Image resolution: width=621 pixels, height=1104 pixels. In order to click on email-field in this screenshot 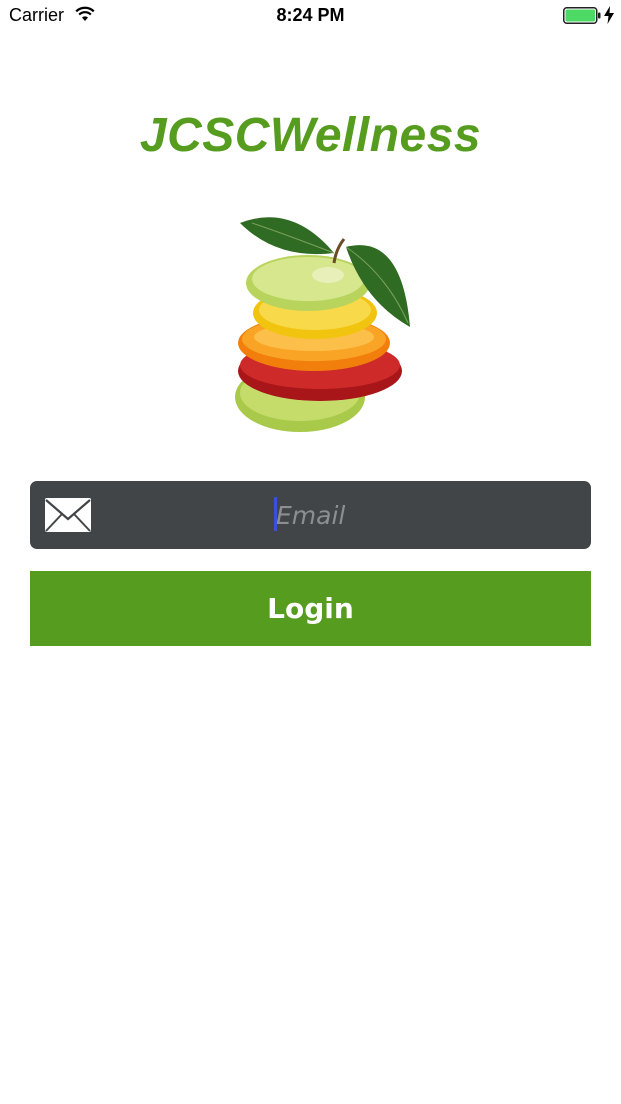, I will do `click(310, 515)`.